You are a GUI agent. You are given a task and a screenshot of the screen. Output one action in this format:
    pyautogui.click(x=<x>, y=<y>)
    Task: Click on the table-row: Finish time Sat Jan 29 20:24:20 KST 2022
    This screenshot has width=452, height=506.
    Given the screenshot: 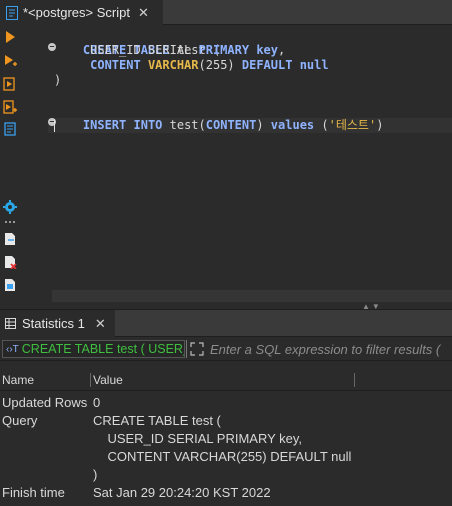 What is the action you would take?
    pyautogui.click(x=226, y=493)
    